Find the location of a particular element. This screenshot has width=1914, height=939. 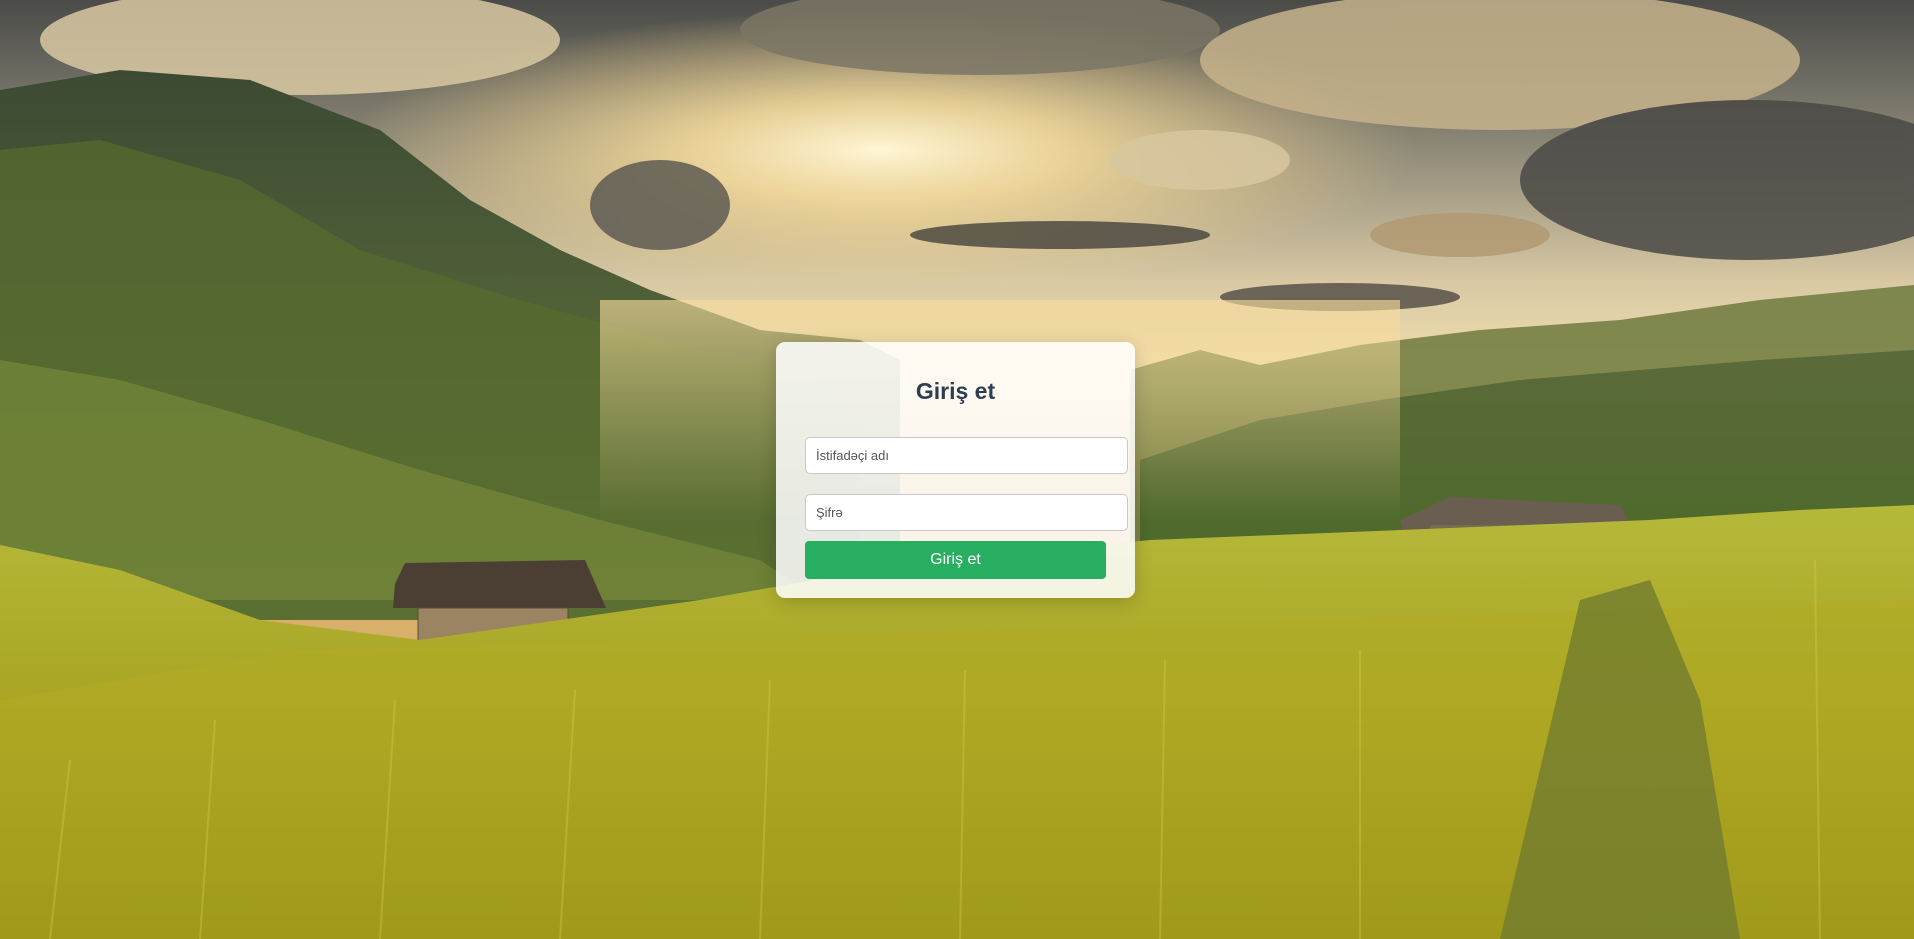

login-submit-button: Giriş et is located at coordinates (955, 560).